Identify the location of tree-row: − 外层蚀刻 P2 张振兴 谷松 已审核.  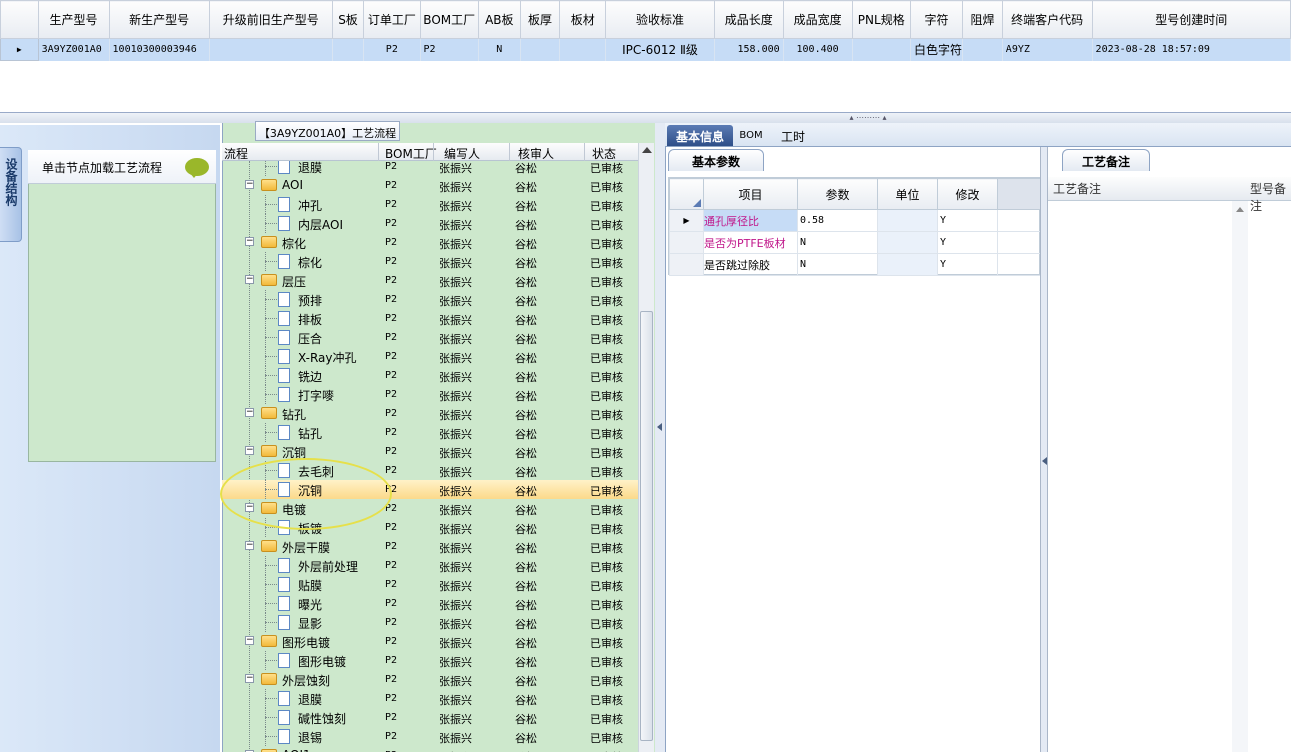
(430, 679).